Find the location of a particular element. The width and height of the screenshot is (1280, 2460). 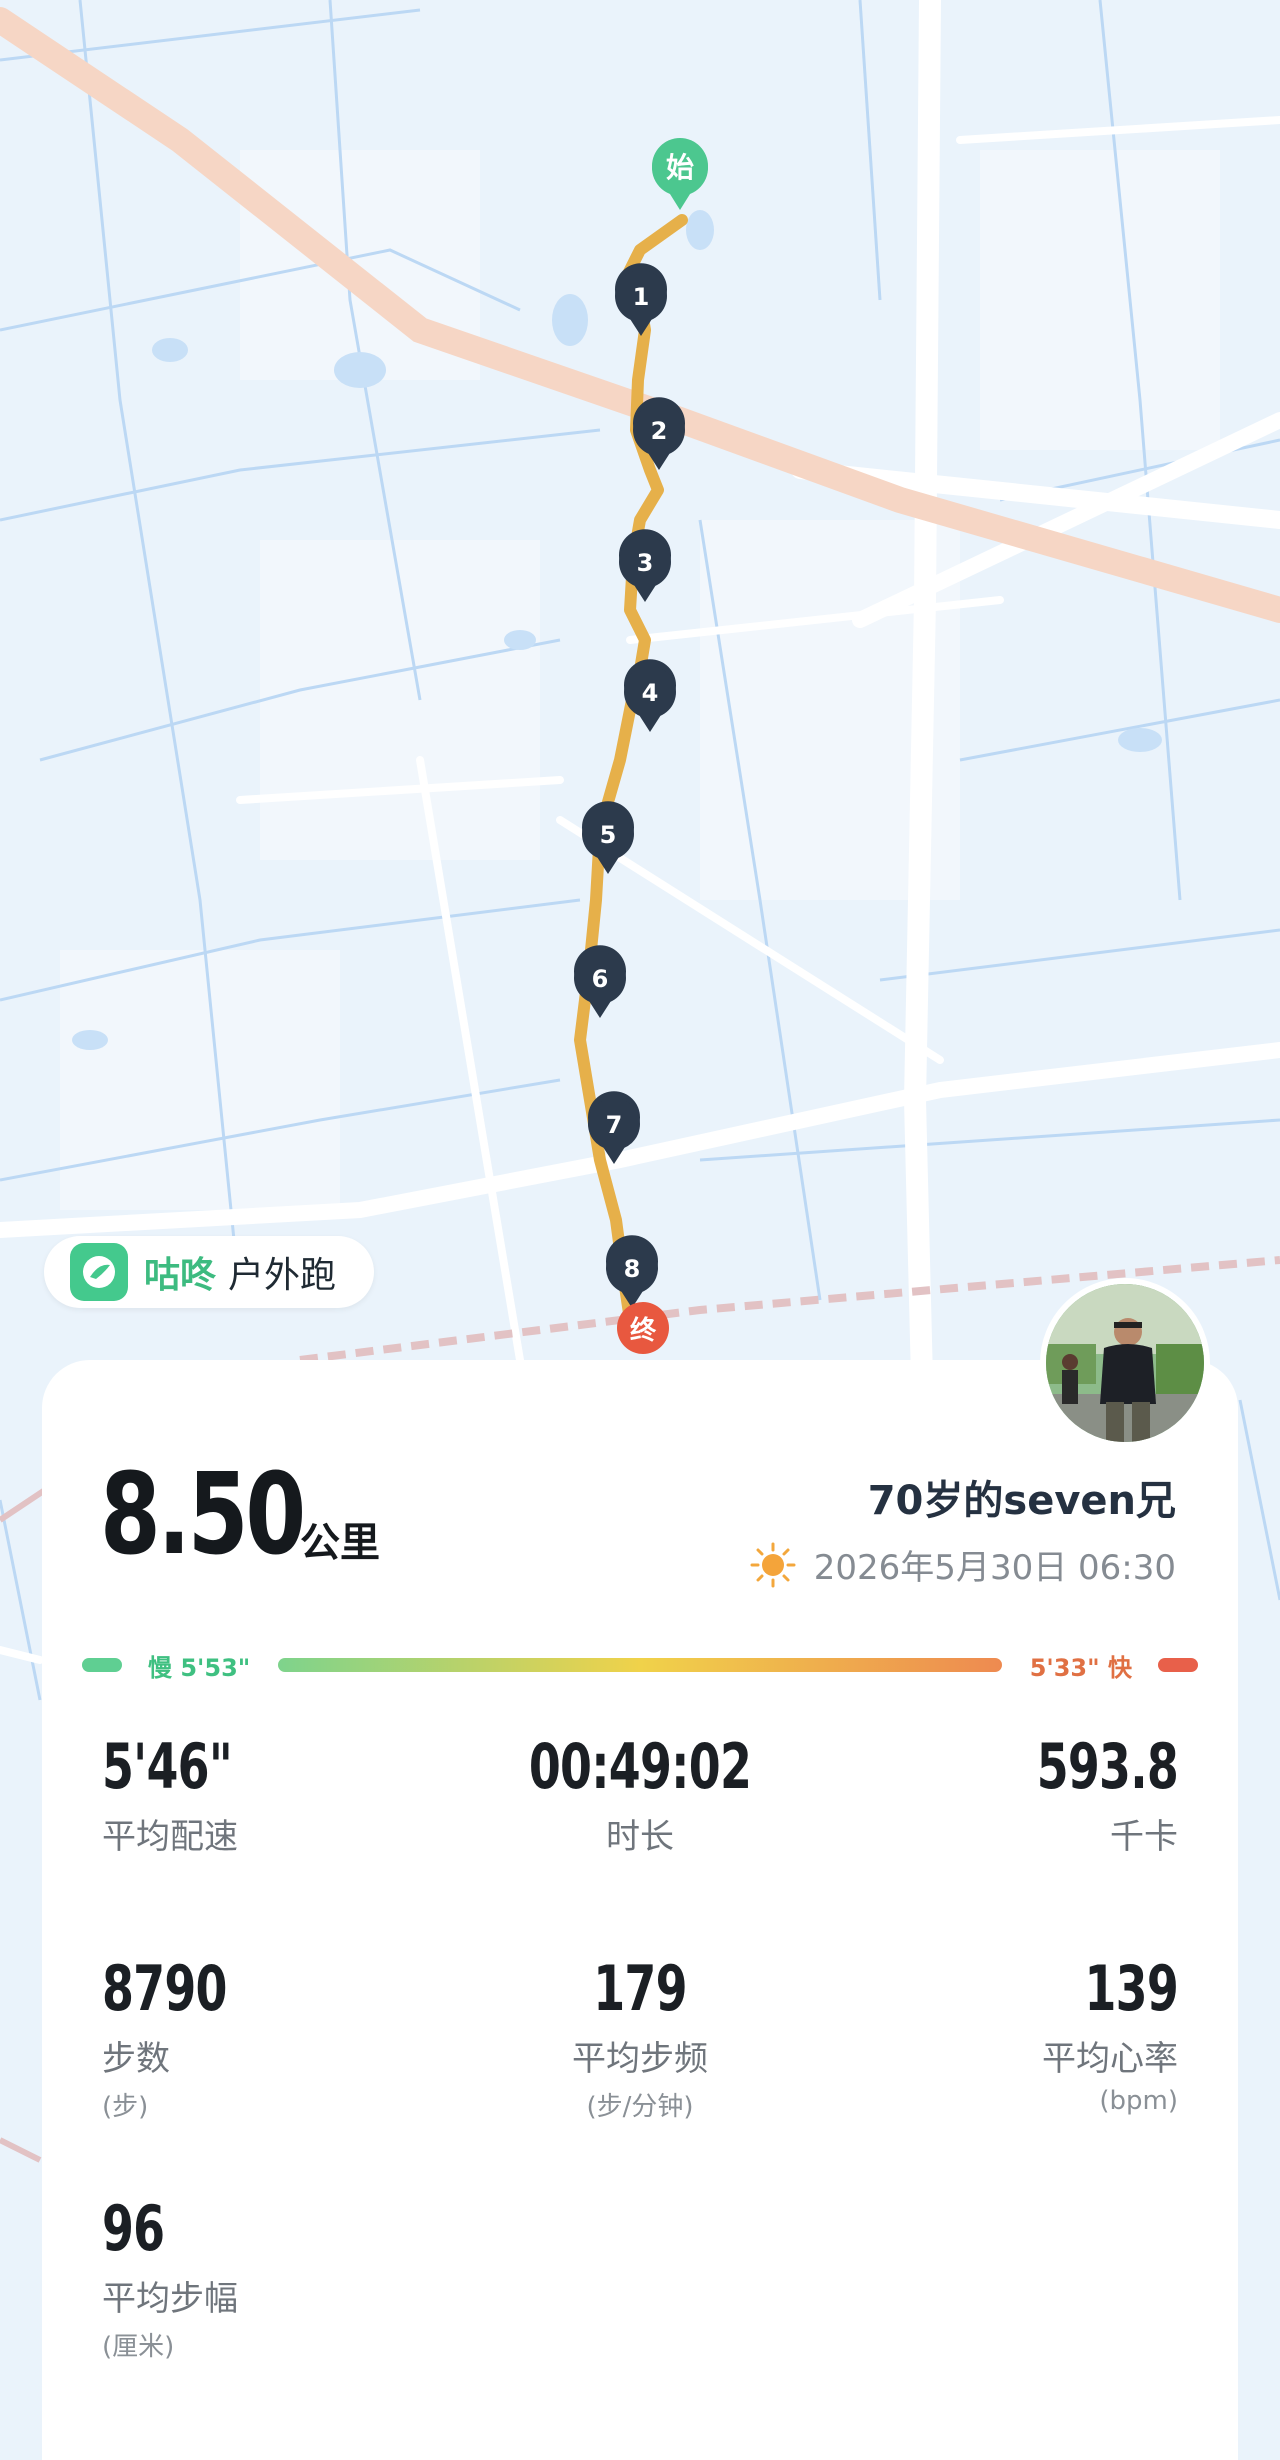

app-brand-pill: 咕咚 户外跑 is located at coordinates (209, 1272).